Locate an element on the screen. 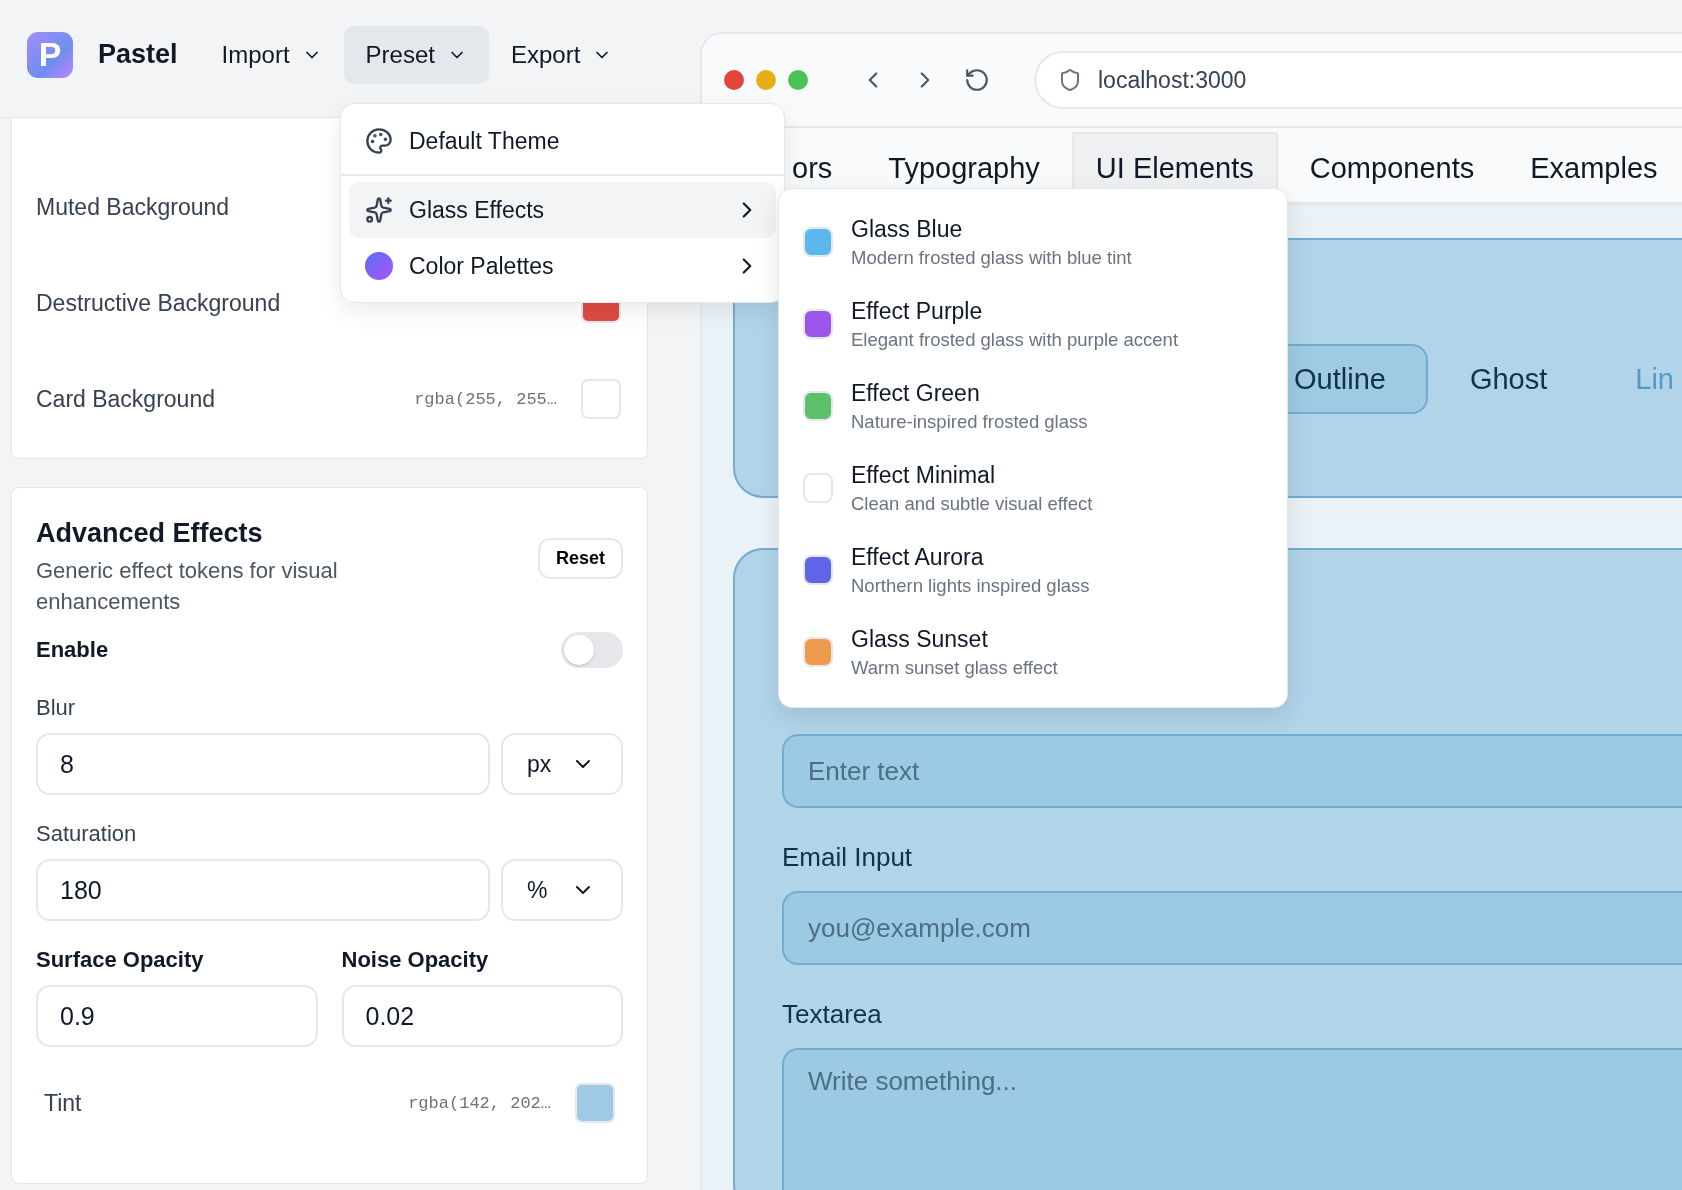 The height and width of the screenshot is (1190, 1682). field-label: Noise Opacity is located at coordinates (415, 960).